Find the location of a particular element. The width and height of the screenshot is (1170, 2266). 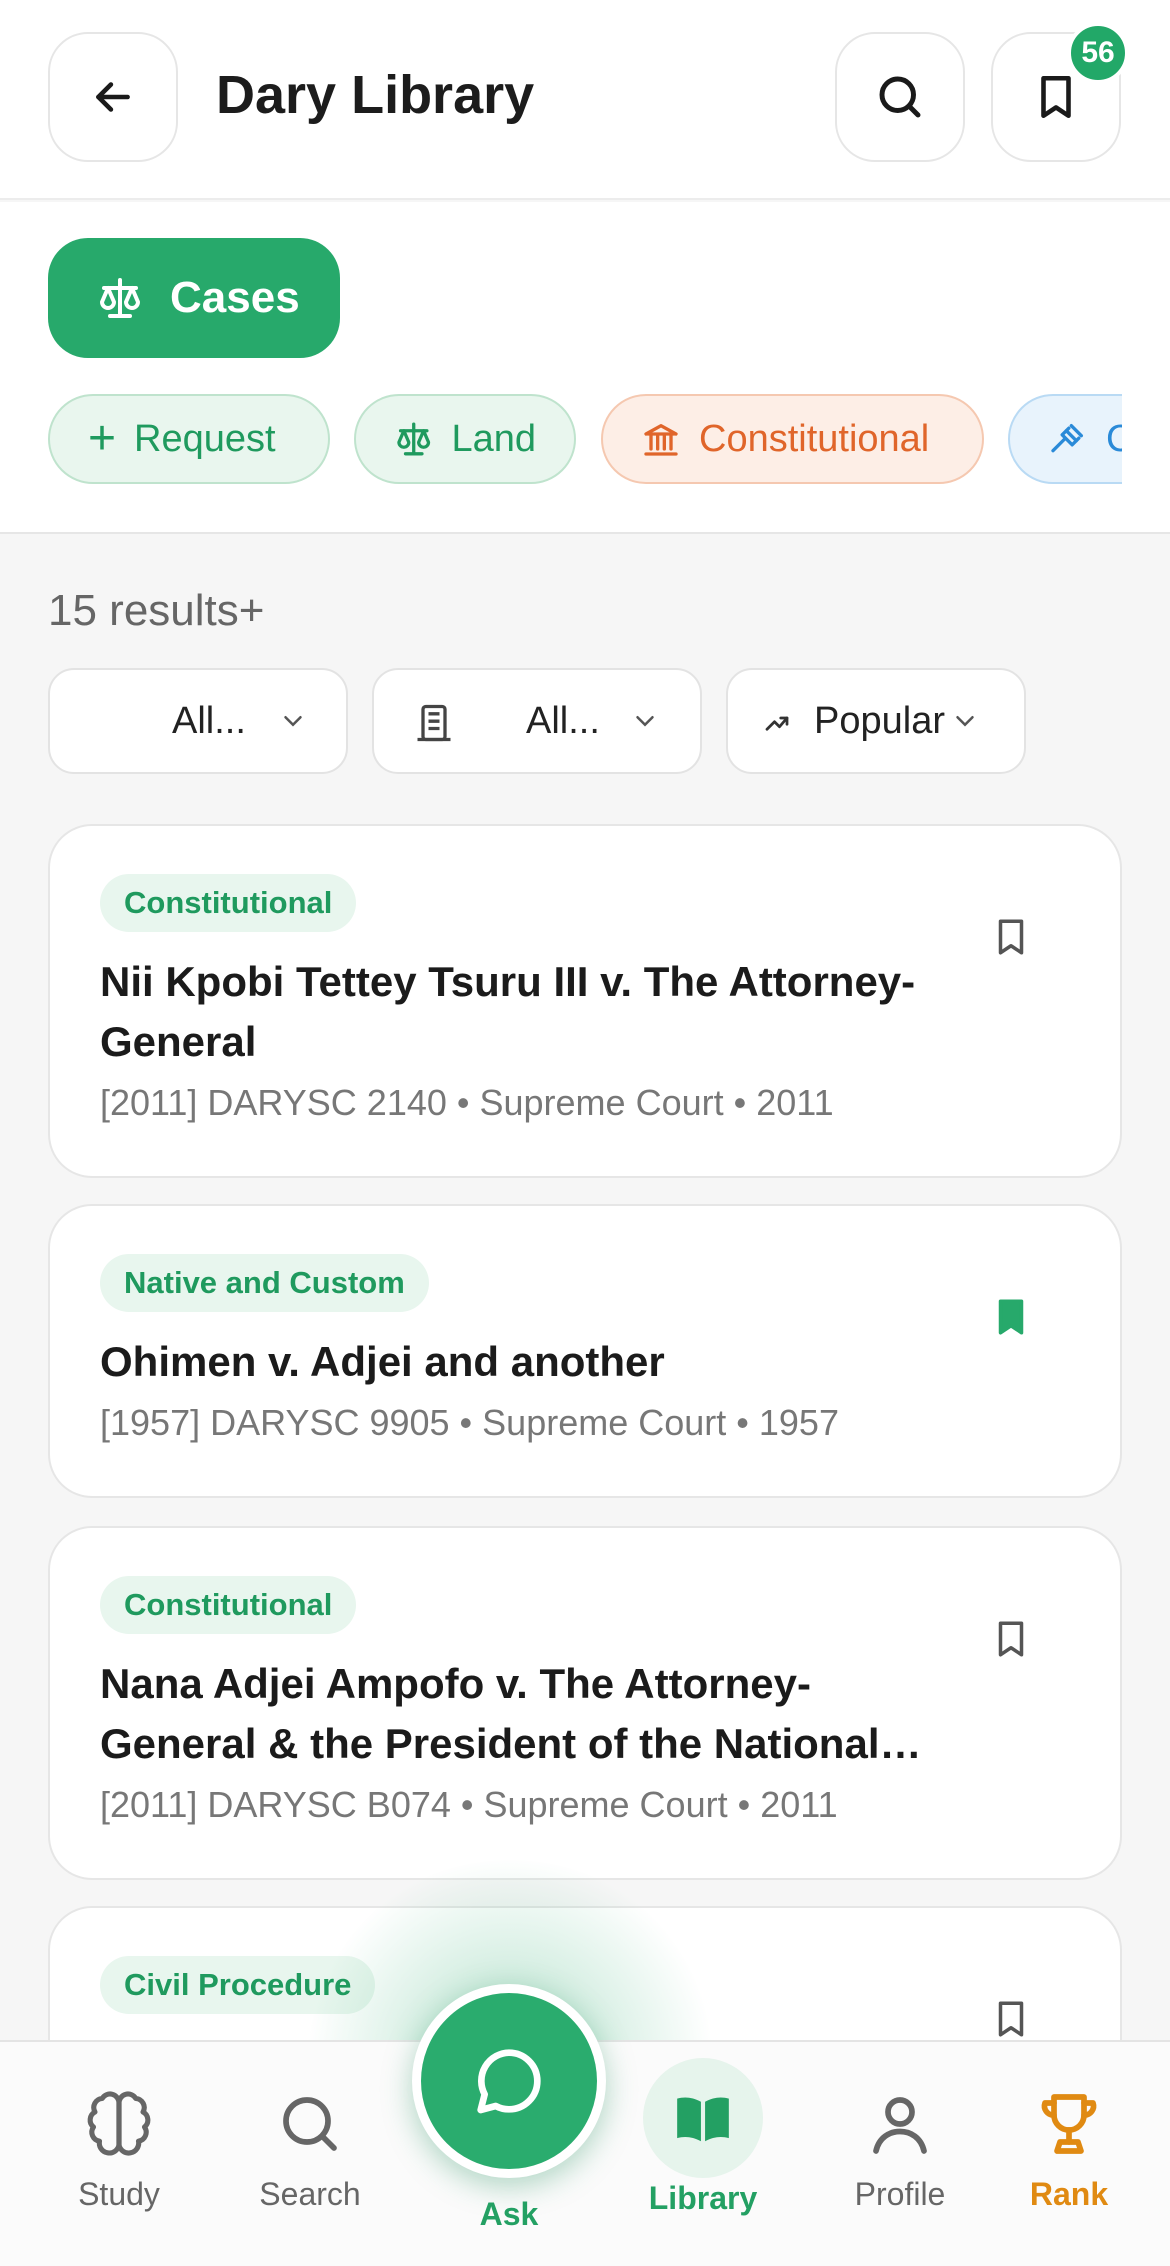

chip-land: Land is located at coordinates (465, 439).